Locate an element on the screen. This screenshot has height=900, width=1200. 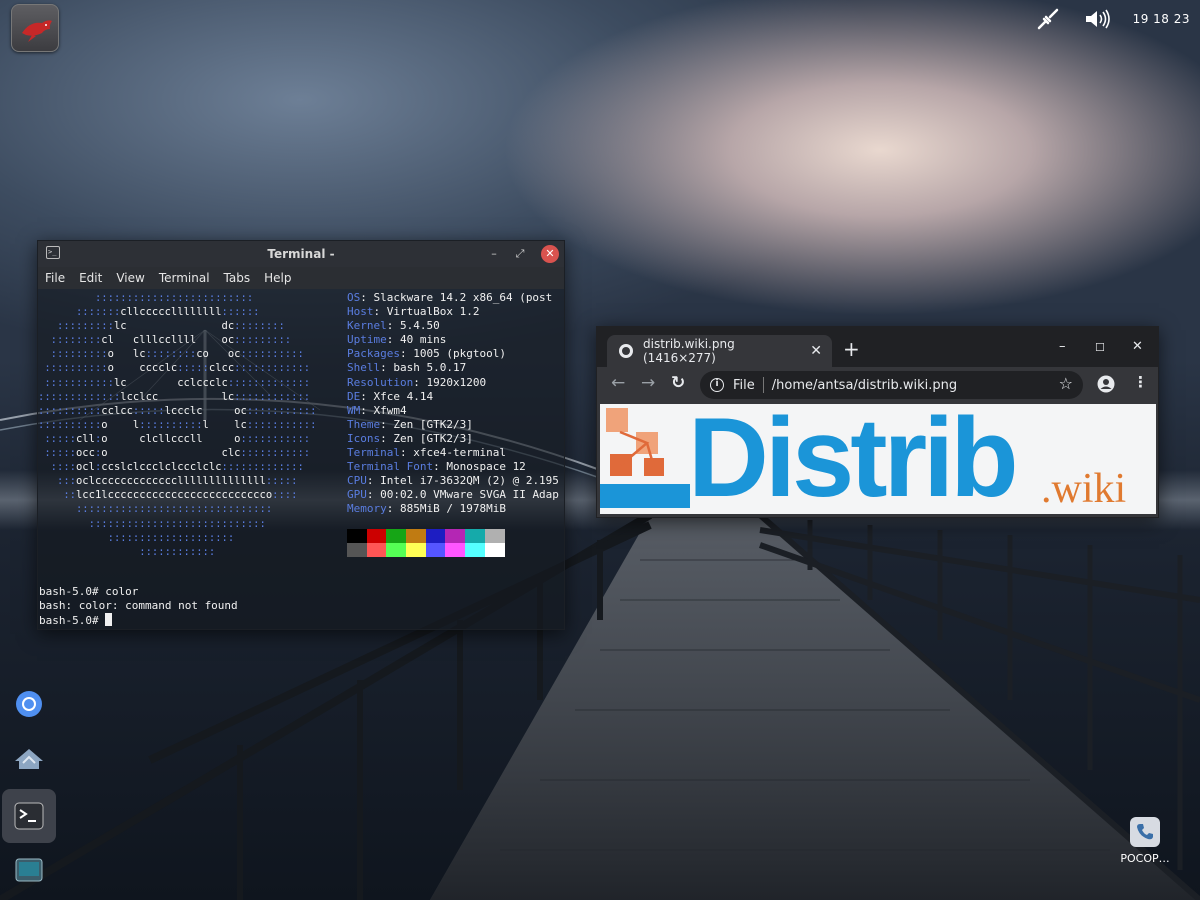
url-text: /home/antsa/distrib.wiki.png is located at coordinates (864, 385).